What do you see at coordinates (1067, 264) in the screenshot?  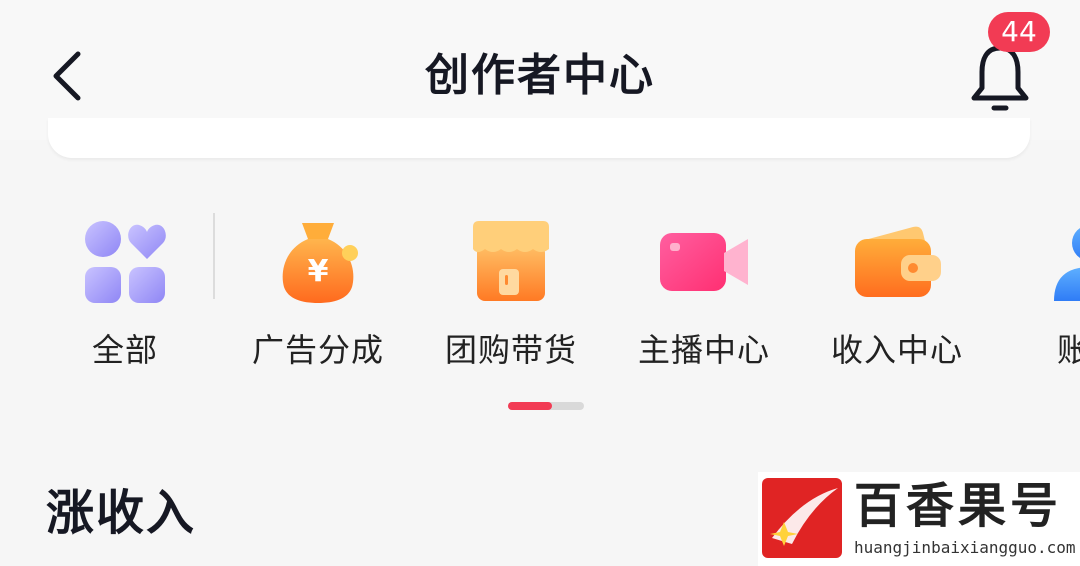 I see `user-icon` at bounding box center [1067, 264].